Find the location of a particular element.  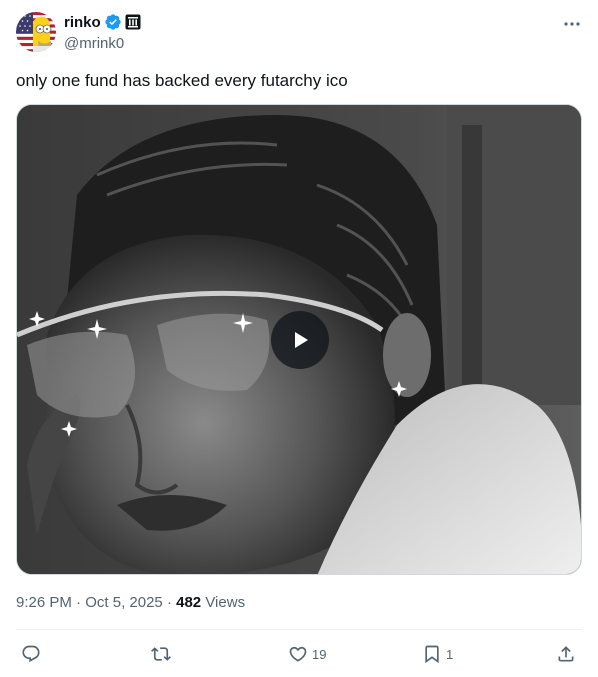

action-bar: 19 1 is located at coordinates (299, 654).